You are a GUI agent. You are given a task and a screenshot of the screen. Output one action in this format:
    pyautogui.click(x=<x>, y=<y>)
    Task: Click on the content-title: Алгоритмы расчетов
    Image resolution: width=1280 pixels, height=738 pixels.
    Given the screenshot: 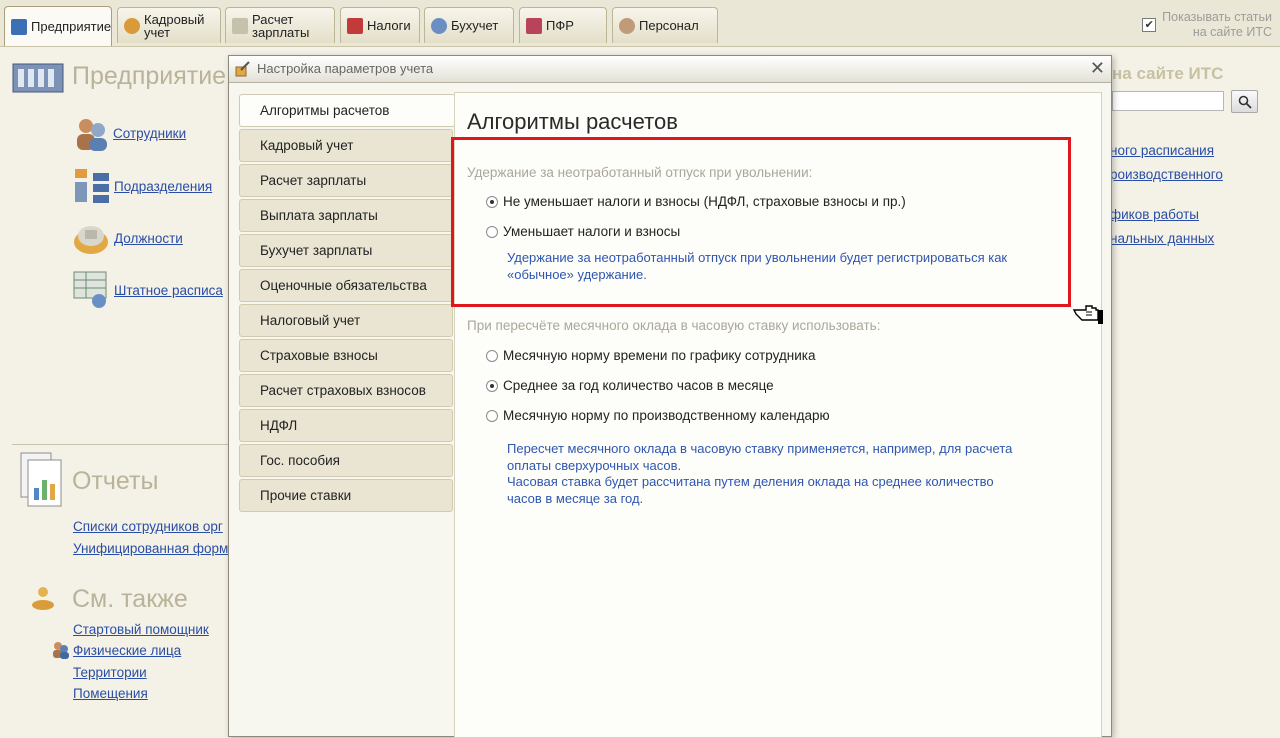 What is the action you would take?
    pyautogui.click(x=572, y=121)
    